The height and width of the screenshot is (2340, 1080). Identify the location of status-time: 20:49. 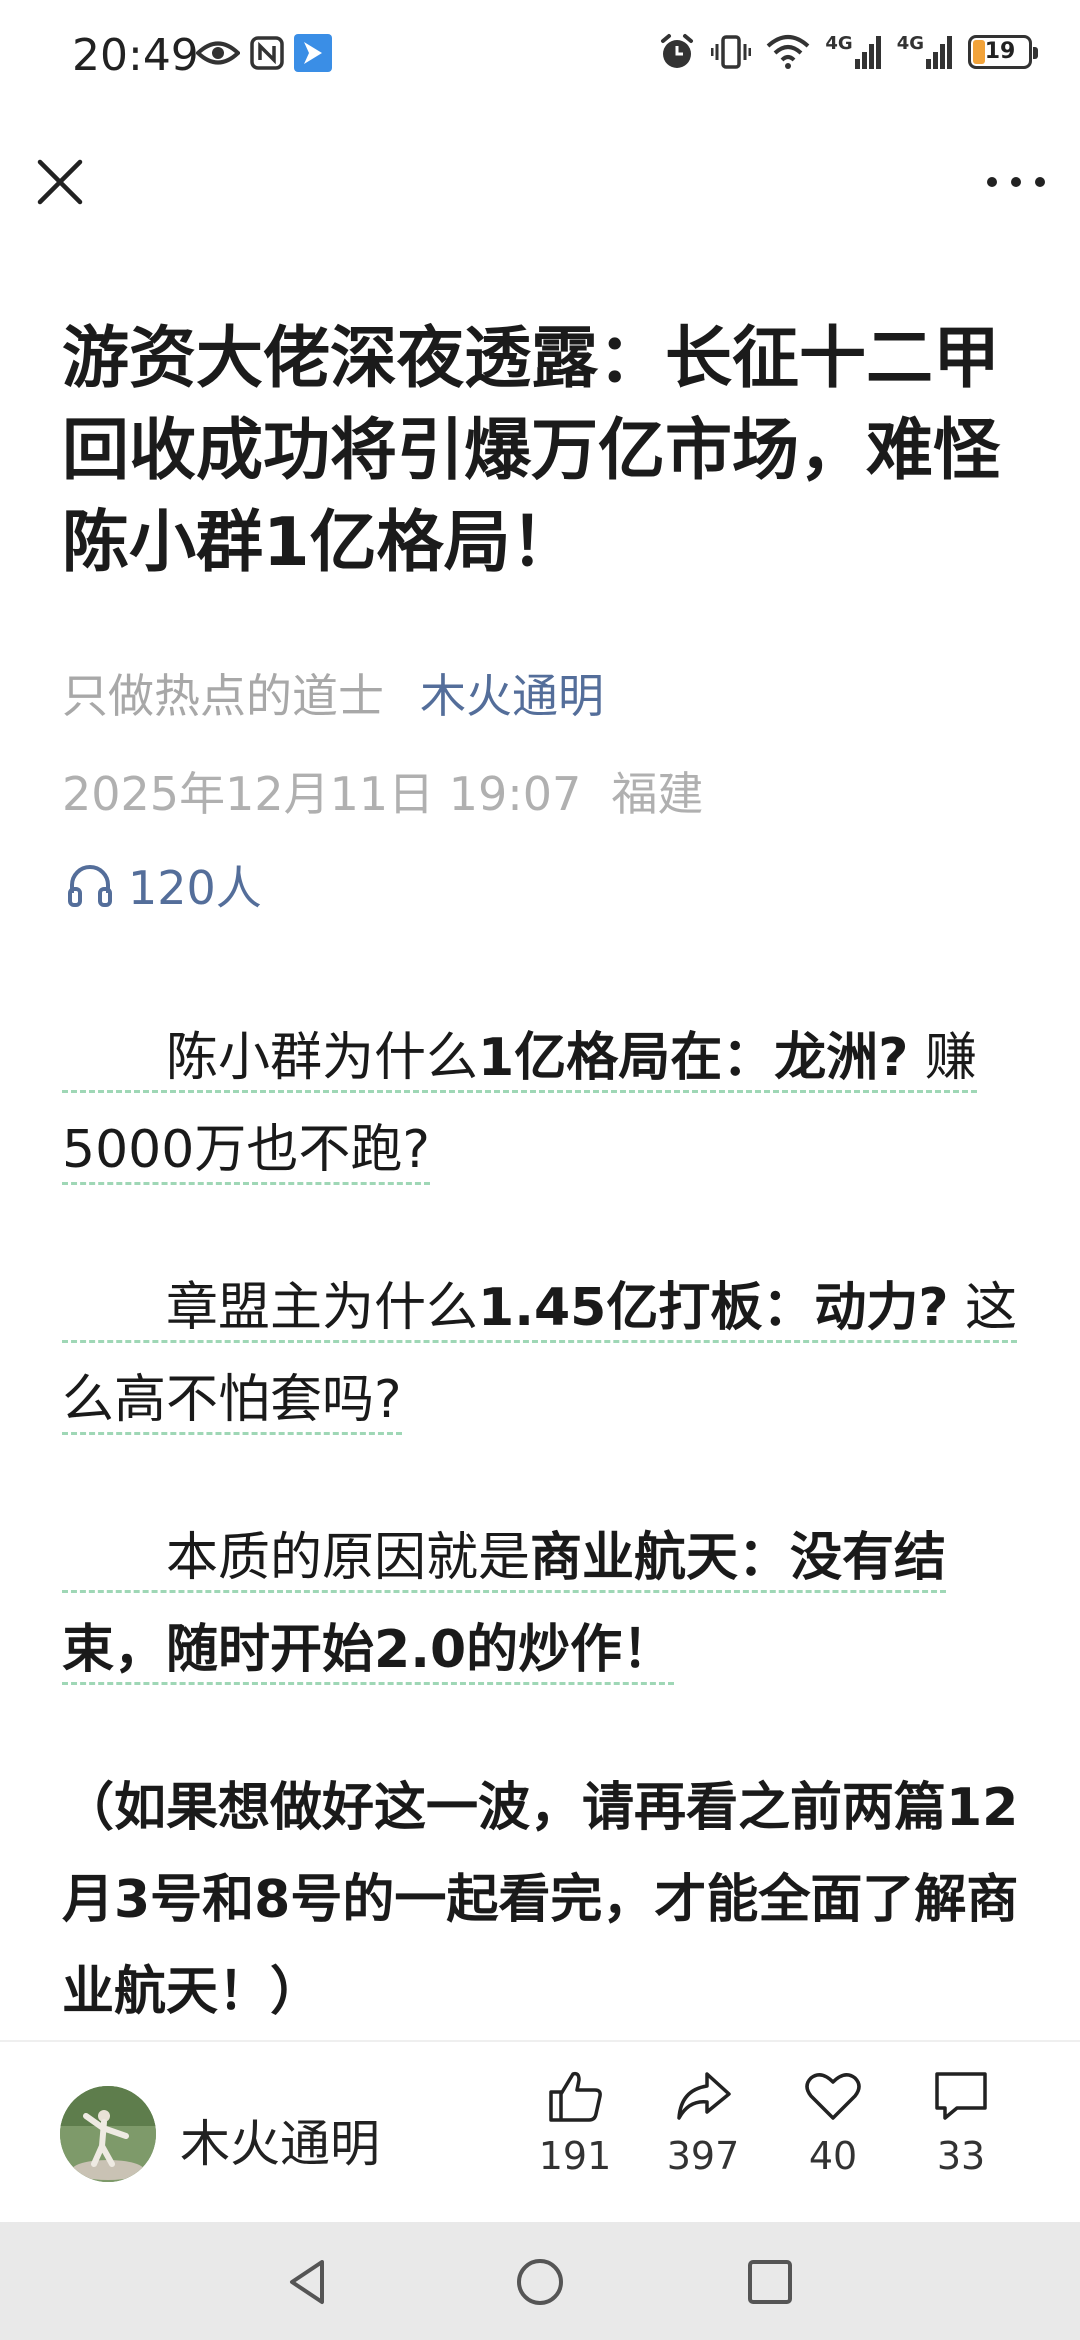
(135, 55).